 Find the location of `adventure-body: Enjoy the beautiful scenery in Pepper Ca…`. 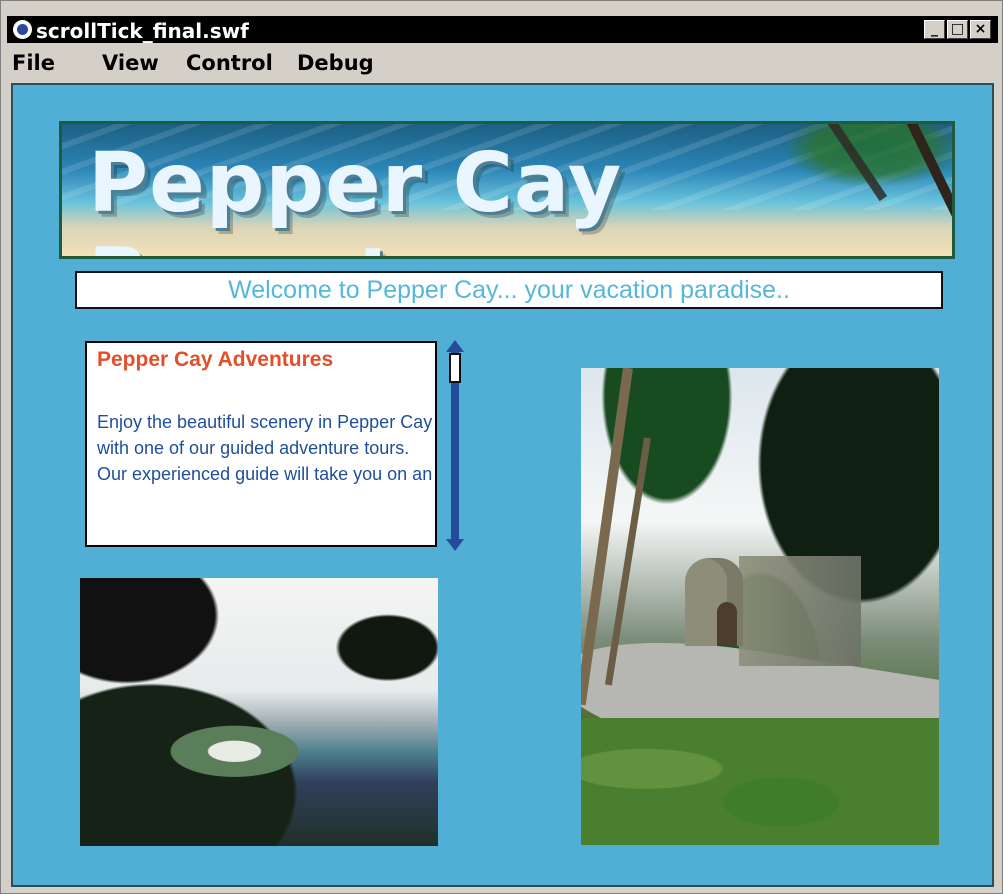

adventure-body: Enjoy the beautiful scenery in Pepper Ca… is located at coordinates (265, 448).